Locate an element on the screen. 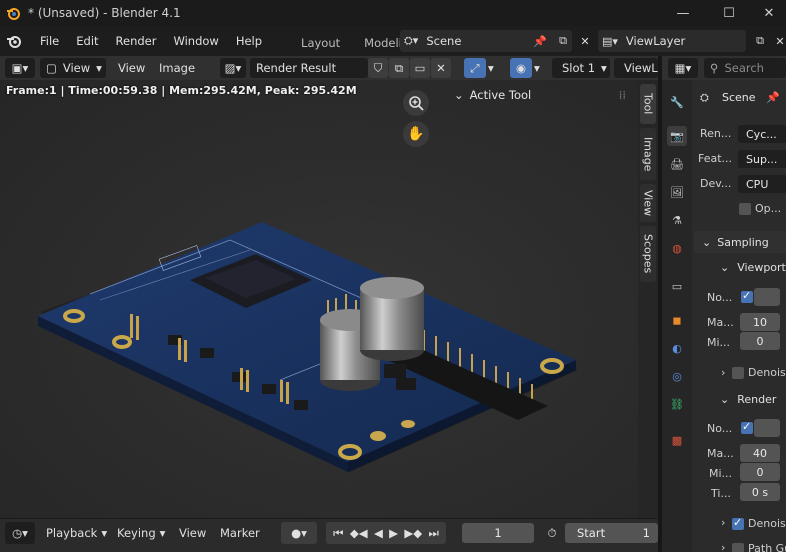 This screenshot has height=552, width=786. menu-render: Render is located at coordinates (137, 41).